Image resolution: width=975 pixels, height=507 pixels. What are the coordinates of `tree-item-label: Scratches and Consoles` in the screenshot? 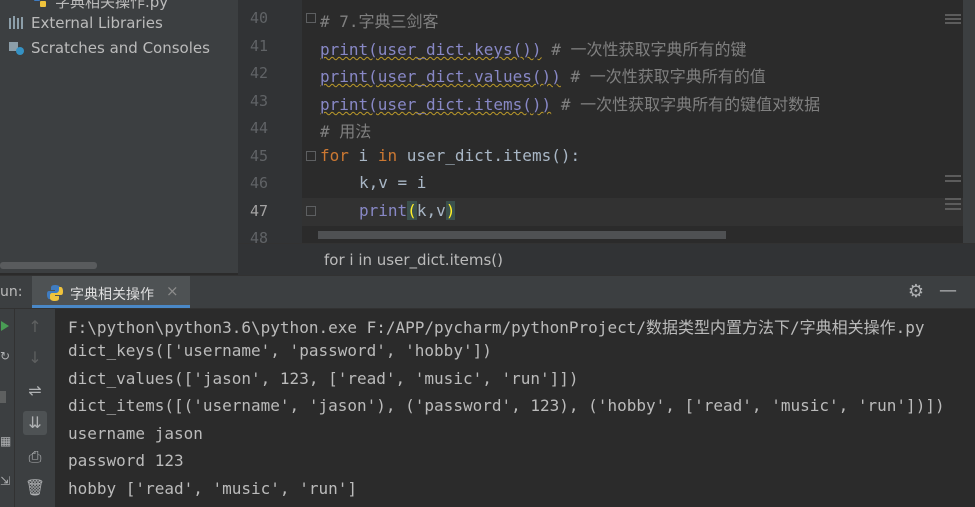 It's located at (120, 48).